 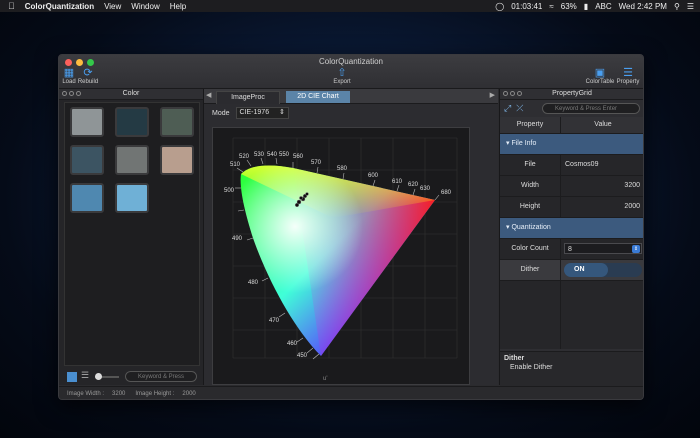 I want to click on property-header-row: Property Value, so click(x=571, y=125).